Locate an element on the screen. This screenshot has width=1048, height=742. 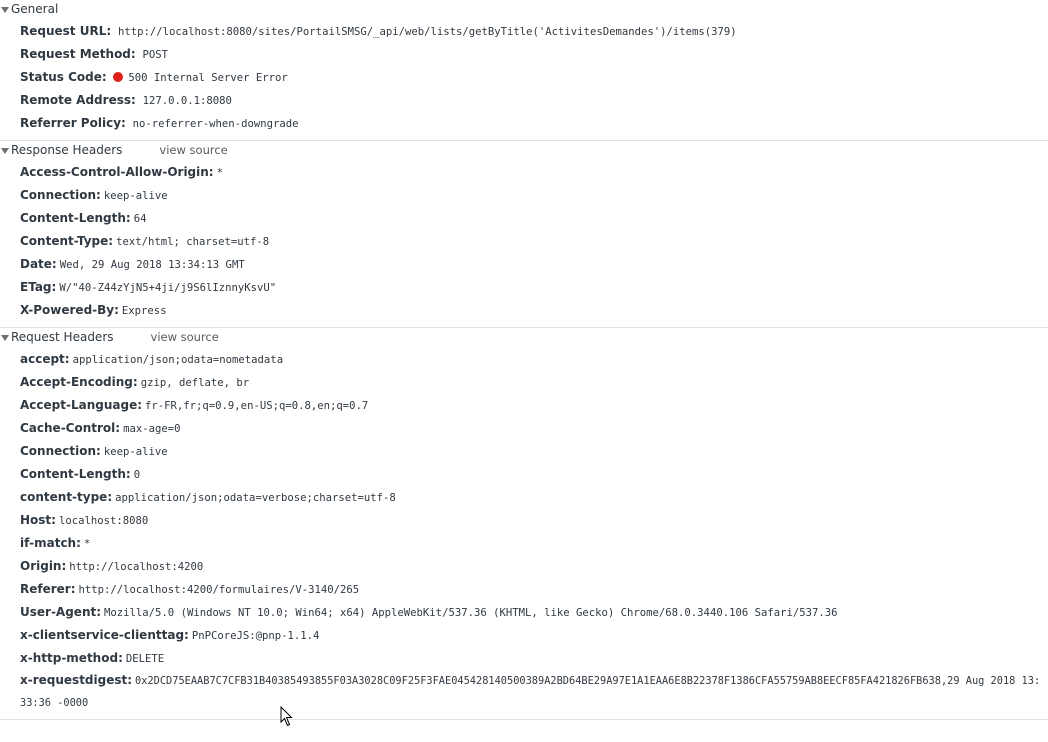
header-value: W/"40-Z44zYjN5+4ji/j9S6lIznnyKsvU" is located at coordinates (168, 288).